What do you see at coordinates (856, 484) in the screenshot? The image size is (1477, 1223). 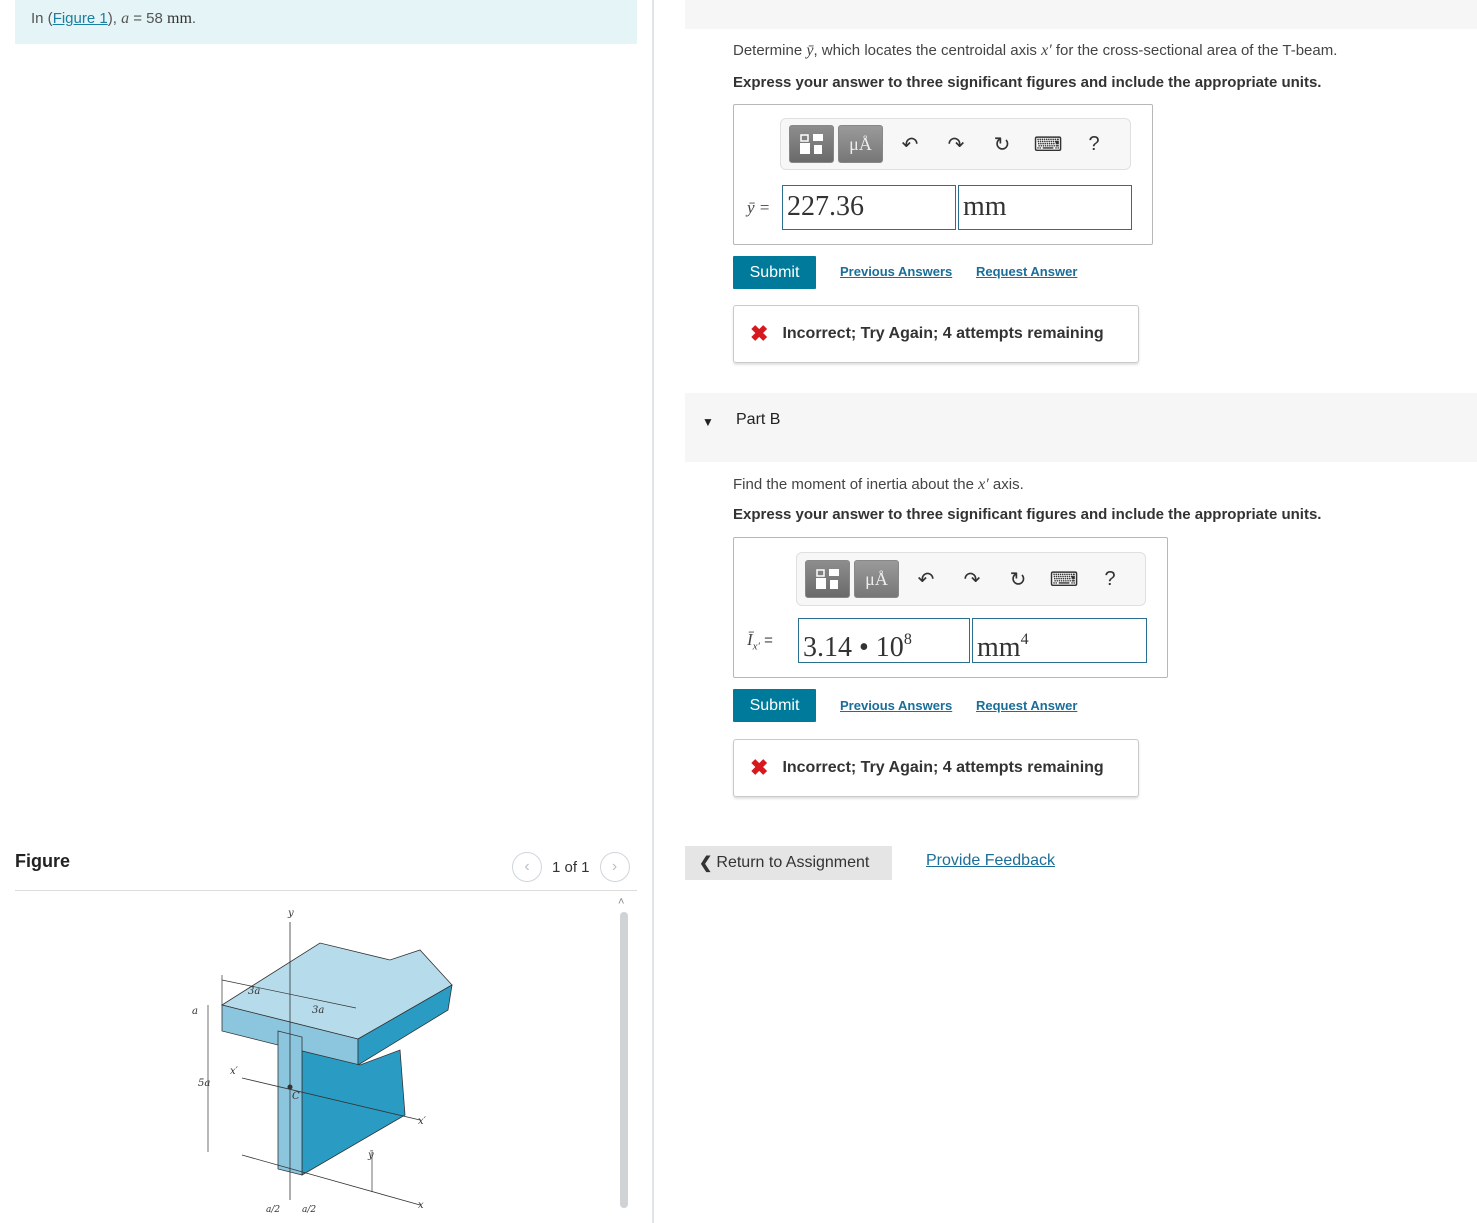 I see `question-text: Find the moment of inertia about the` at bounding box center [856, 484].